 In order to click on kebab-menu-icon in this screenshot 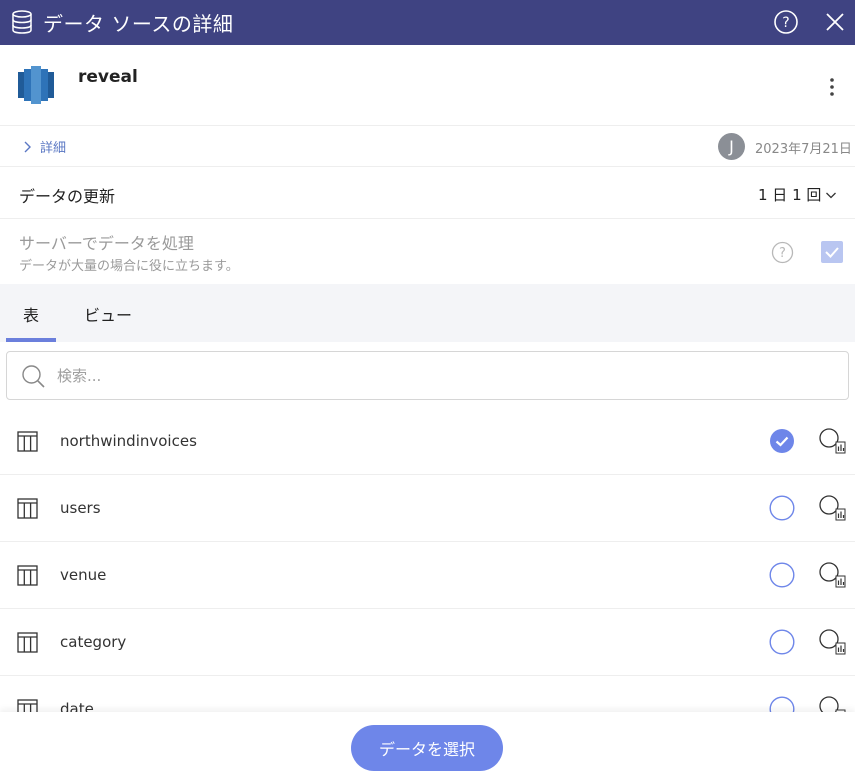, I will do `click(832, 87)`.